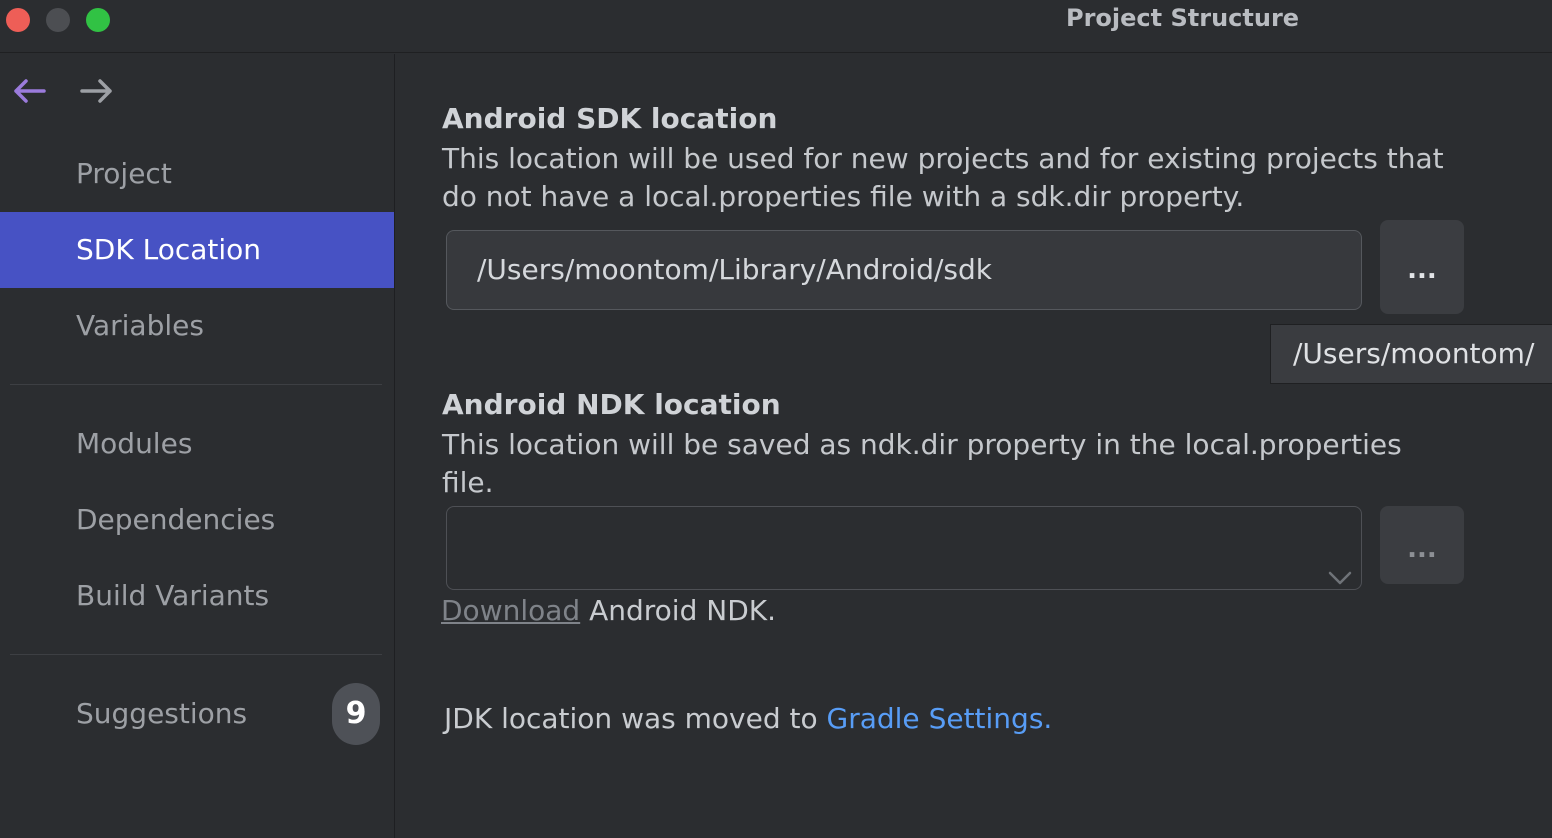 This screenshot has width=1552, height=838. Describe the element at coordinates (197, 250) in the screenshot. I see `sidebar-item-sdk-location: SDK Location` at that location.